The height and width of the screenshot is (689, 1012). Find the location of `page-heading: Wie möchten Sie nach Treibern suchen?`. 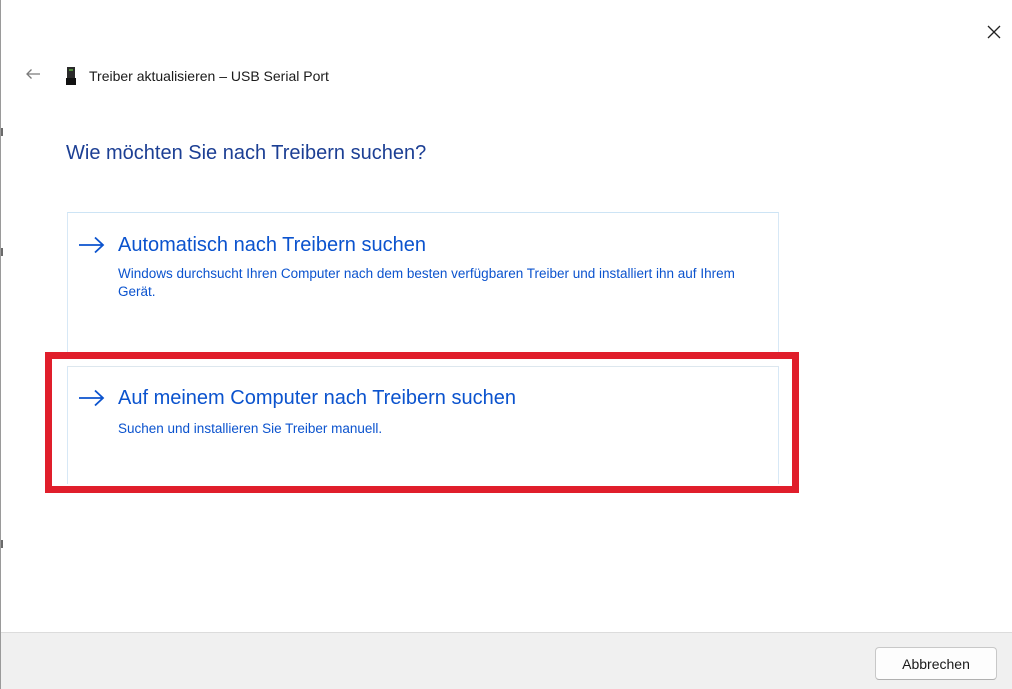

page-heading: Wie möchten Sie nach Treibern suchen? is located at coordinates (246, 153).